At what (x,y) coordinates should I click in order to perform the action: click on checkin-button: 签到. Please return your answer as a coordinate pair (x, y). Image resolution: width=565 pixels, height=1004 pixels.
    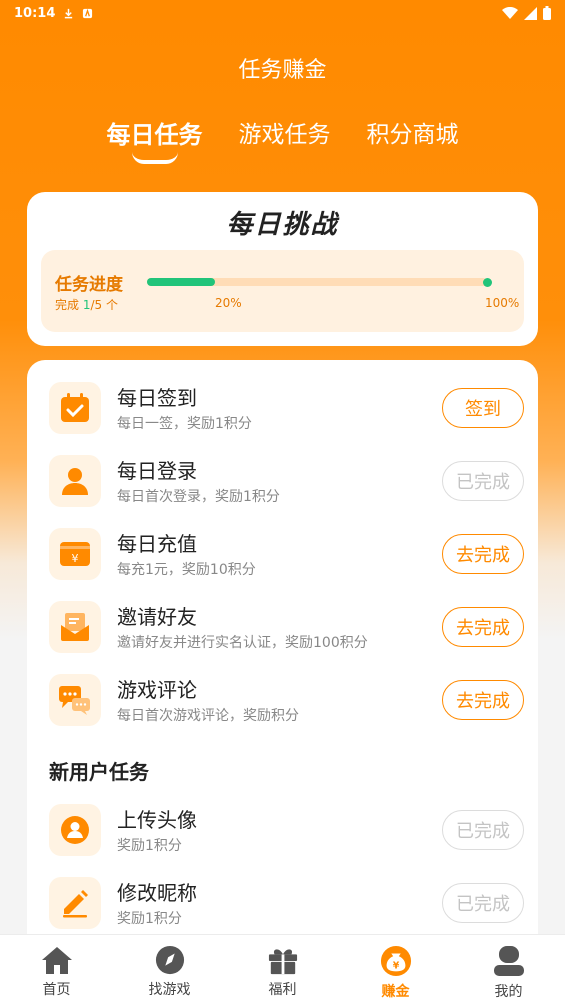
    Looking at the image, I should click on (483, 408).